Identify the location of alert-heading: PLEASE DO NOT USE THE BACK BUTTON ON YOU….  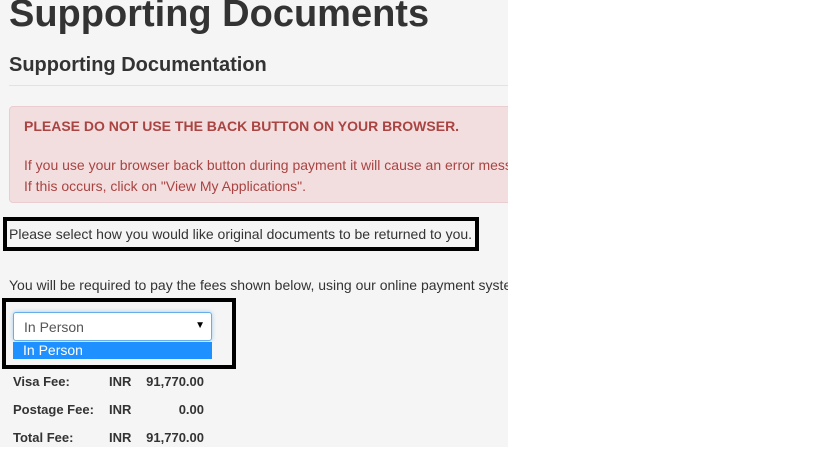
(242, 126).